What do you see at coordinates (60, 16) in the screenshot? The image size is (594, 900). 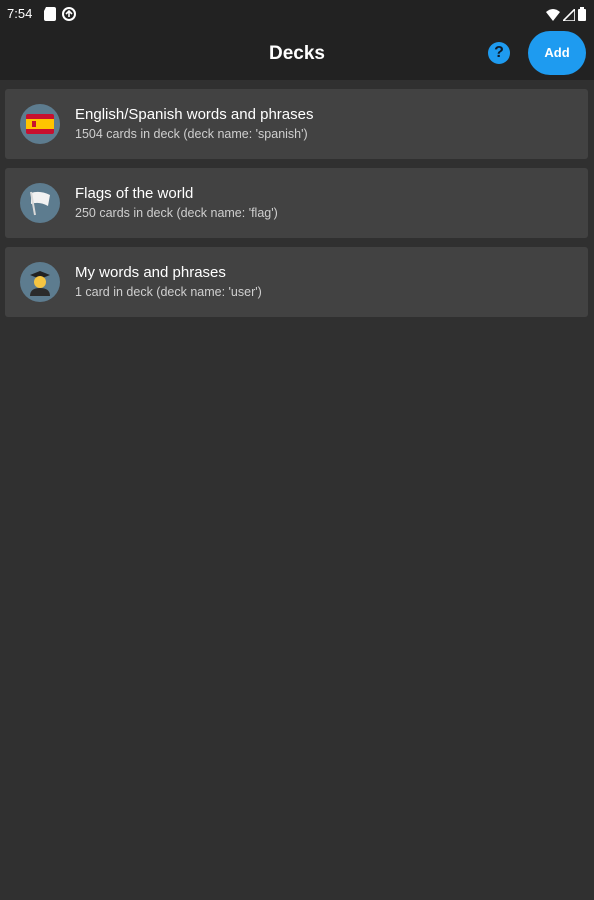 I see `status-left-icons` at bounding box center [60, 16].